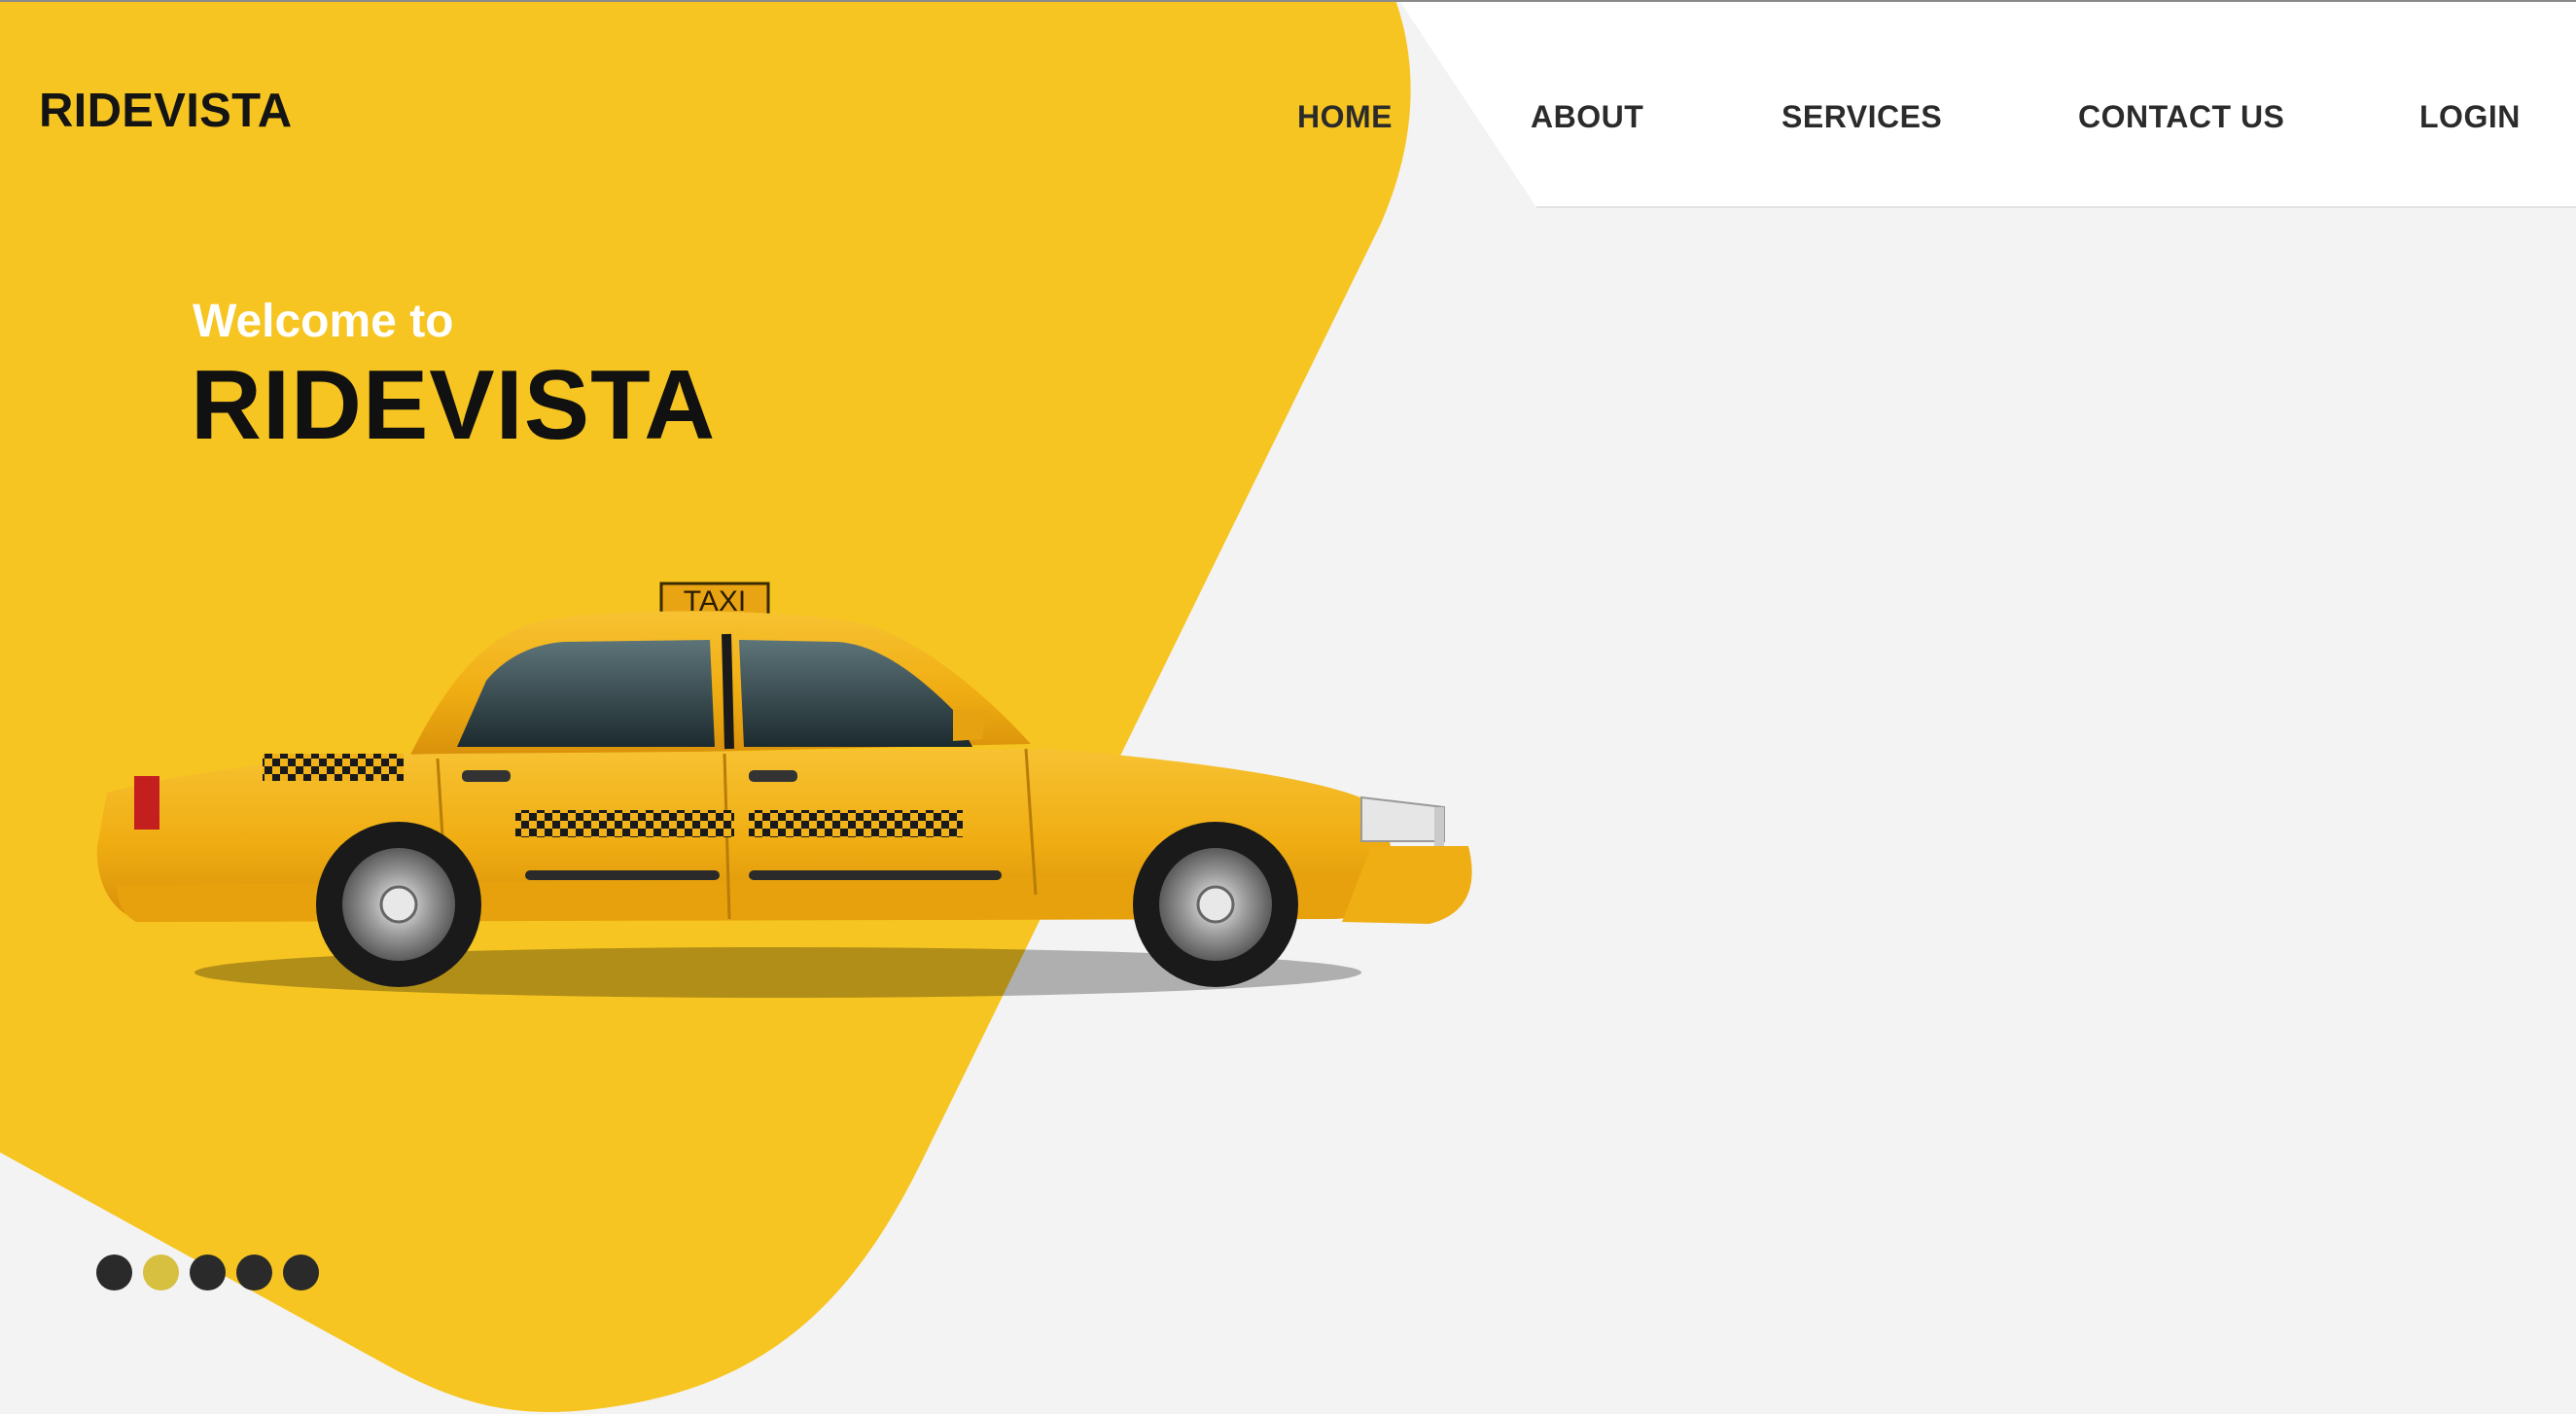  I want to click on hero-title: RIDEVISTA, so click(454, 406).